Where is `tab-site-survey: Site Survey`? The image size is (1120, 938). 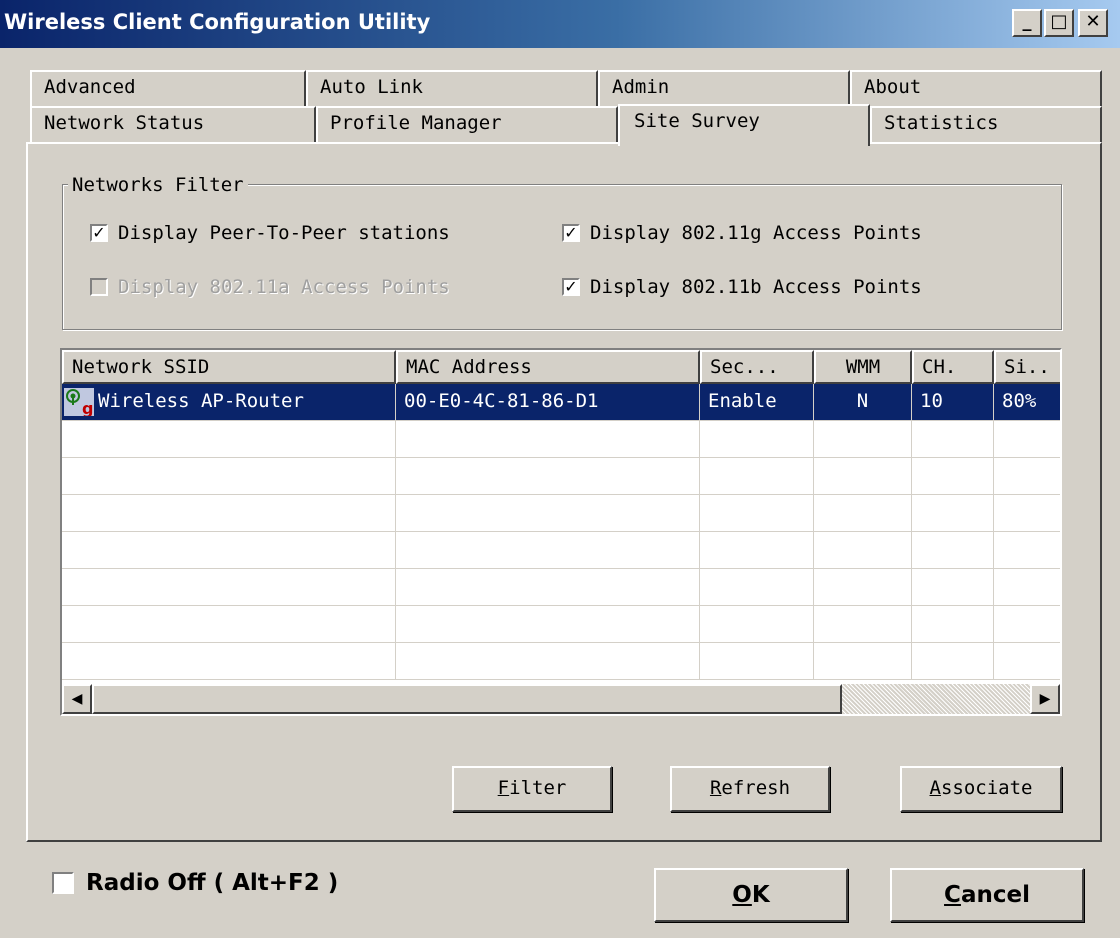
tab-site-survey: Site Survey is located at coordinates (744, 125).